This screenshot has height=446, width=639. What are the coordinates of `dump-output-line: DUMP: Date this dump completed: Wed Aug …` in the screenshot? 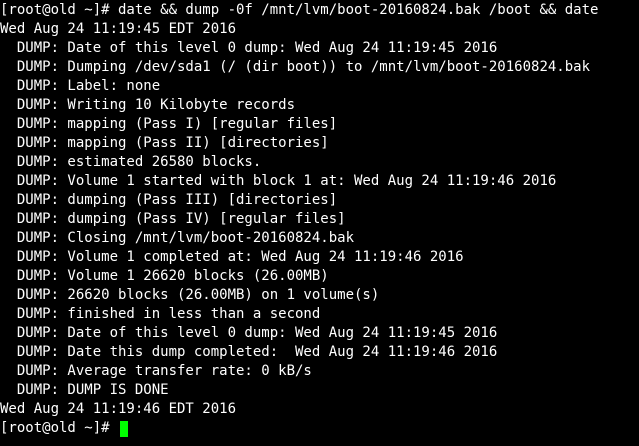 It's located at (249, 352).